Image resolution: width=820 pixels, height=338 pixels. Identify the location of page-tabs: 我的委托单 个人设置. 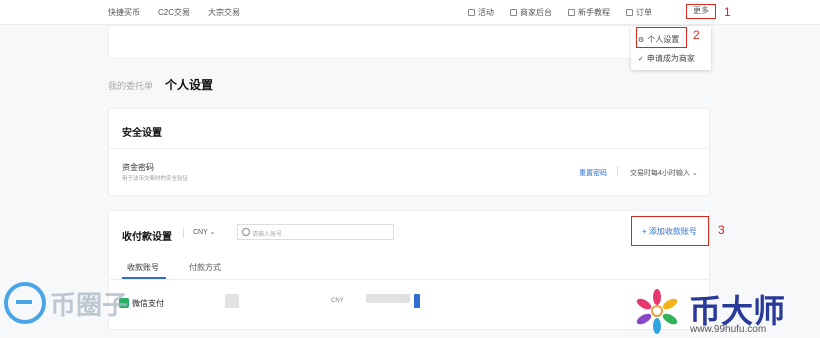
(160, 84).